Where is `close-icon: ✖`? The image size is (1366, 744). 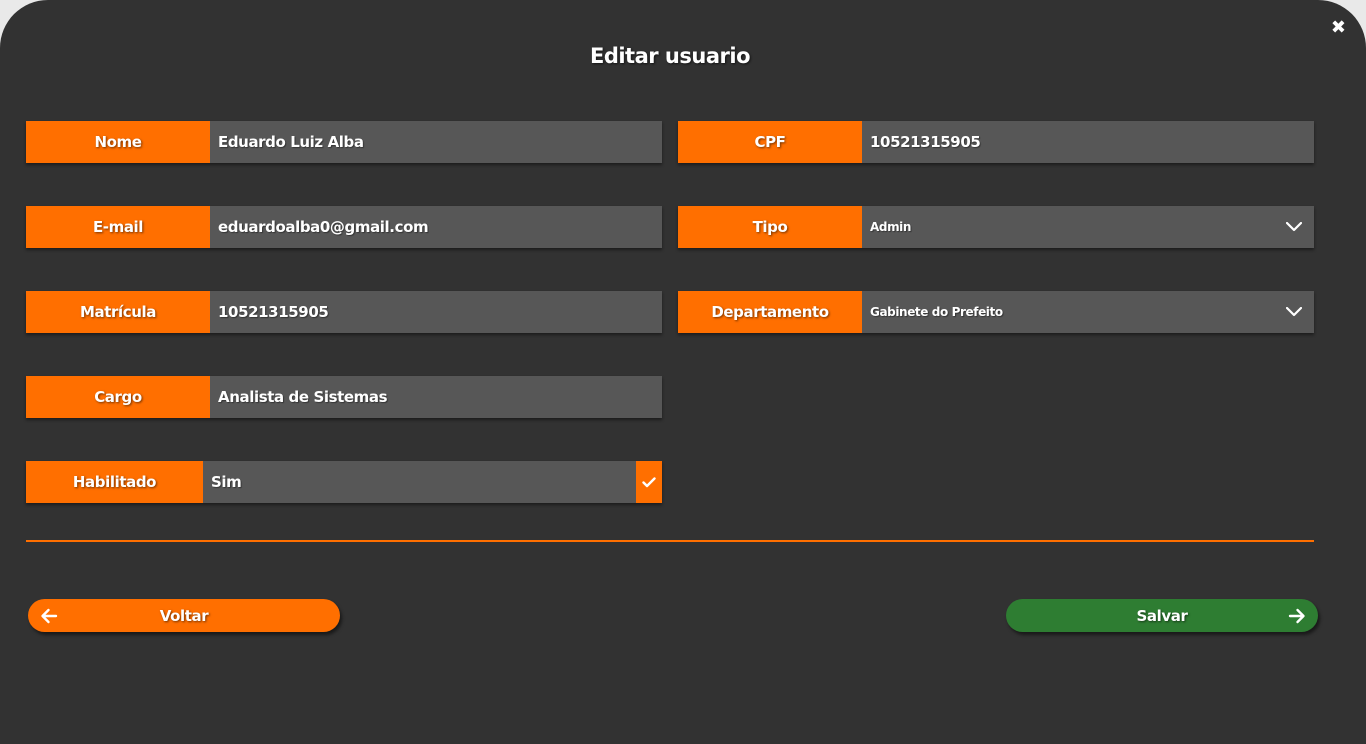
close-icon: ✖ is located at coordinates (1338, 28).